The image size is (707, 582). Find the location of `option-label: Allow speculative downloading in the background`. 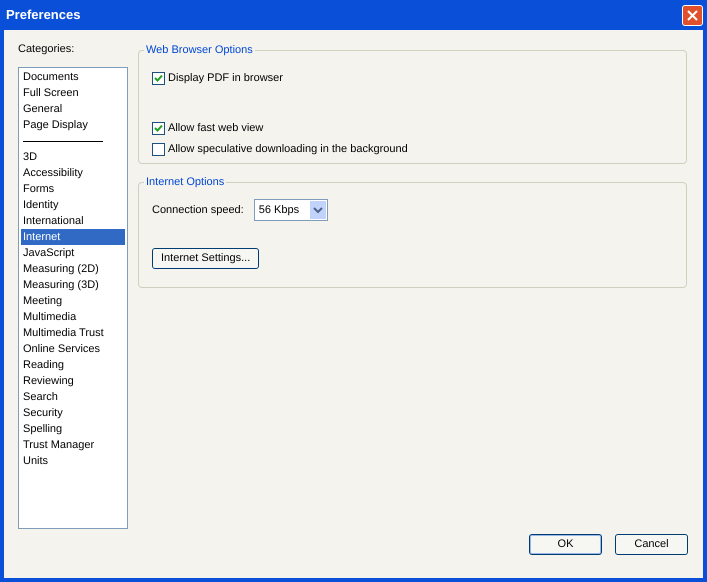

option-label: Allow speculative downloading in the background is located at coordinates (288, 150).